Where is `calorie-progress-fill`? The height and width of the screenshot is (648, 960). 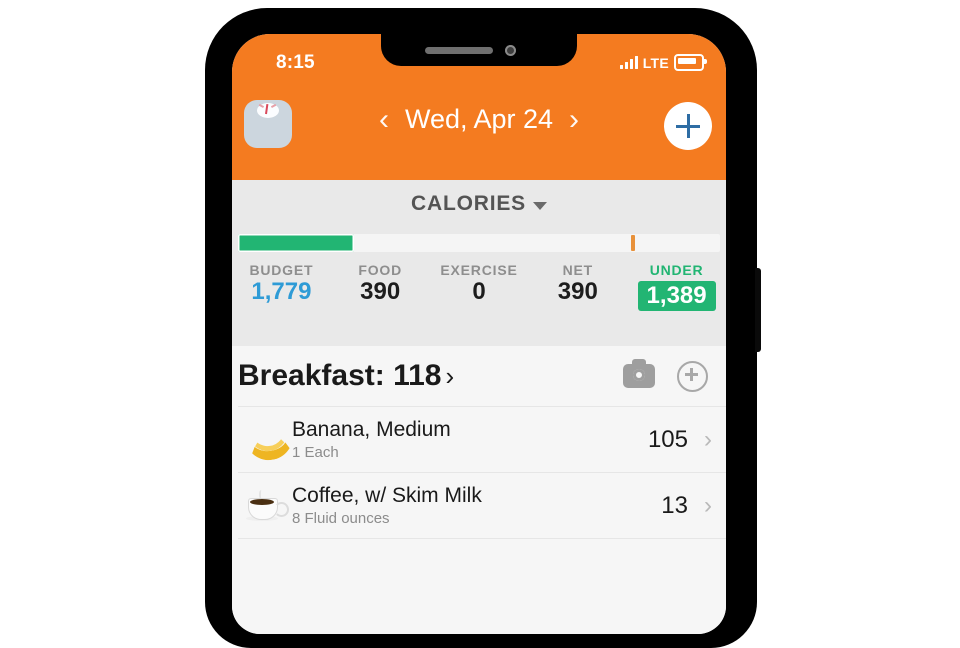 calorie-progress-fill is located at coordinates (296, 243).